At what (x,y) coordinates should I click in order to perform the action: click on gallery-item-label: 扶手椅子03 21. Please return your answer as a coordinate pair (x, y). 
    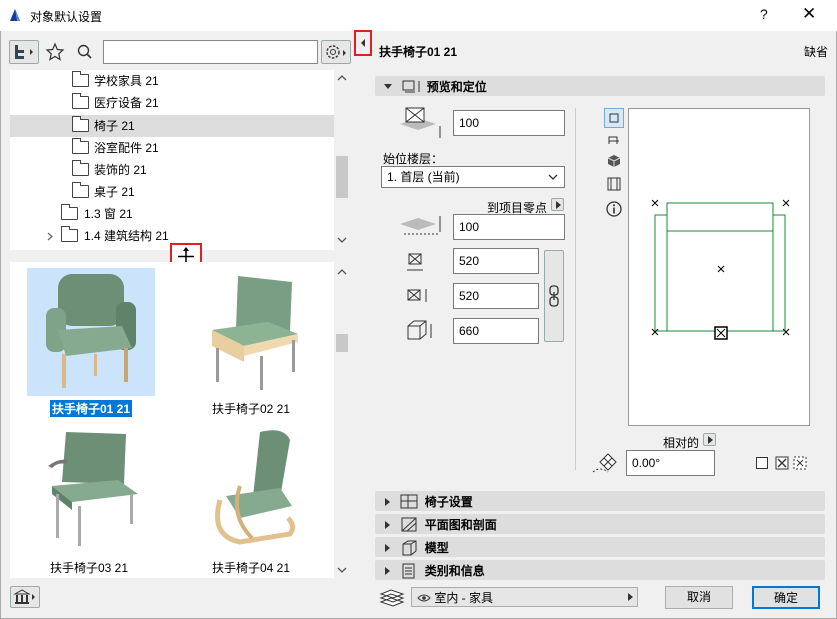
    Looking at the image, I should click on (89, 567).